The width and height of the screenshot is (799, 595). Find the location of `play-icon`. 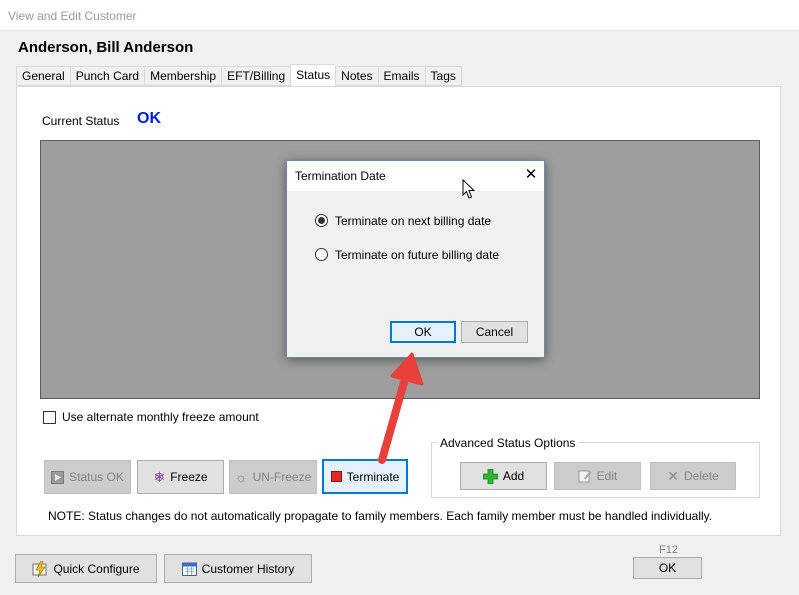

play-icon is located at coordinates (58, 477).